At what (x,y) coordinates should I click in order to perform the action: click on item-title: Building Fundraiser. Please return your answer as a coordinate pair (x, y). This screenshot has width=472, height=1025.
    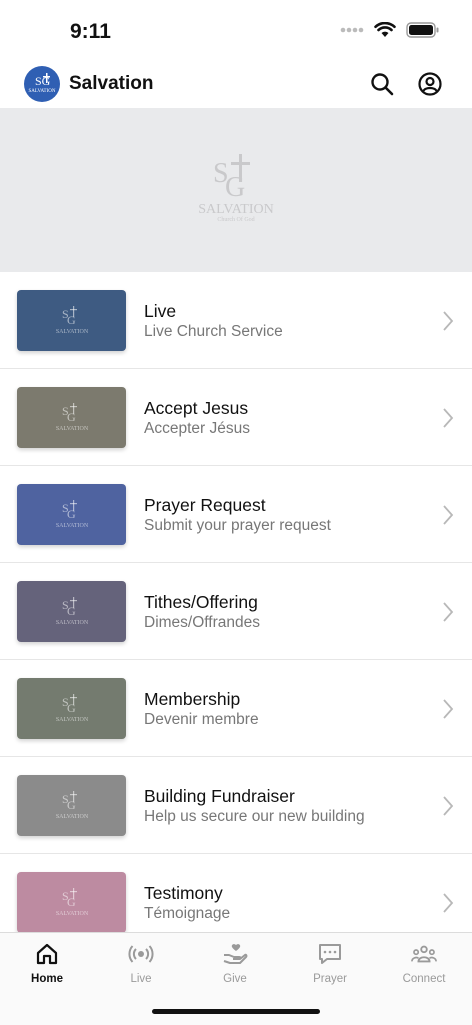
    Looking at the image, I should click on (219, 796).